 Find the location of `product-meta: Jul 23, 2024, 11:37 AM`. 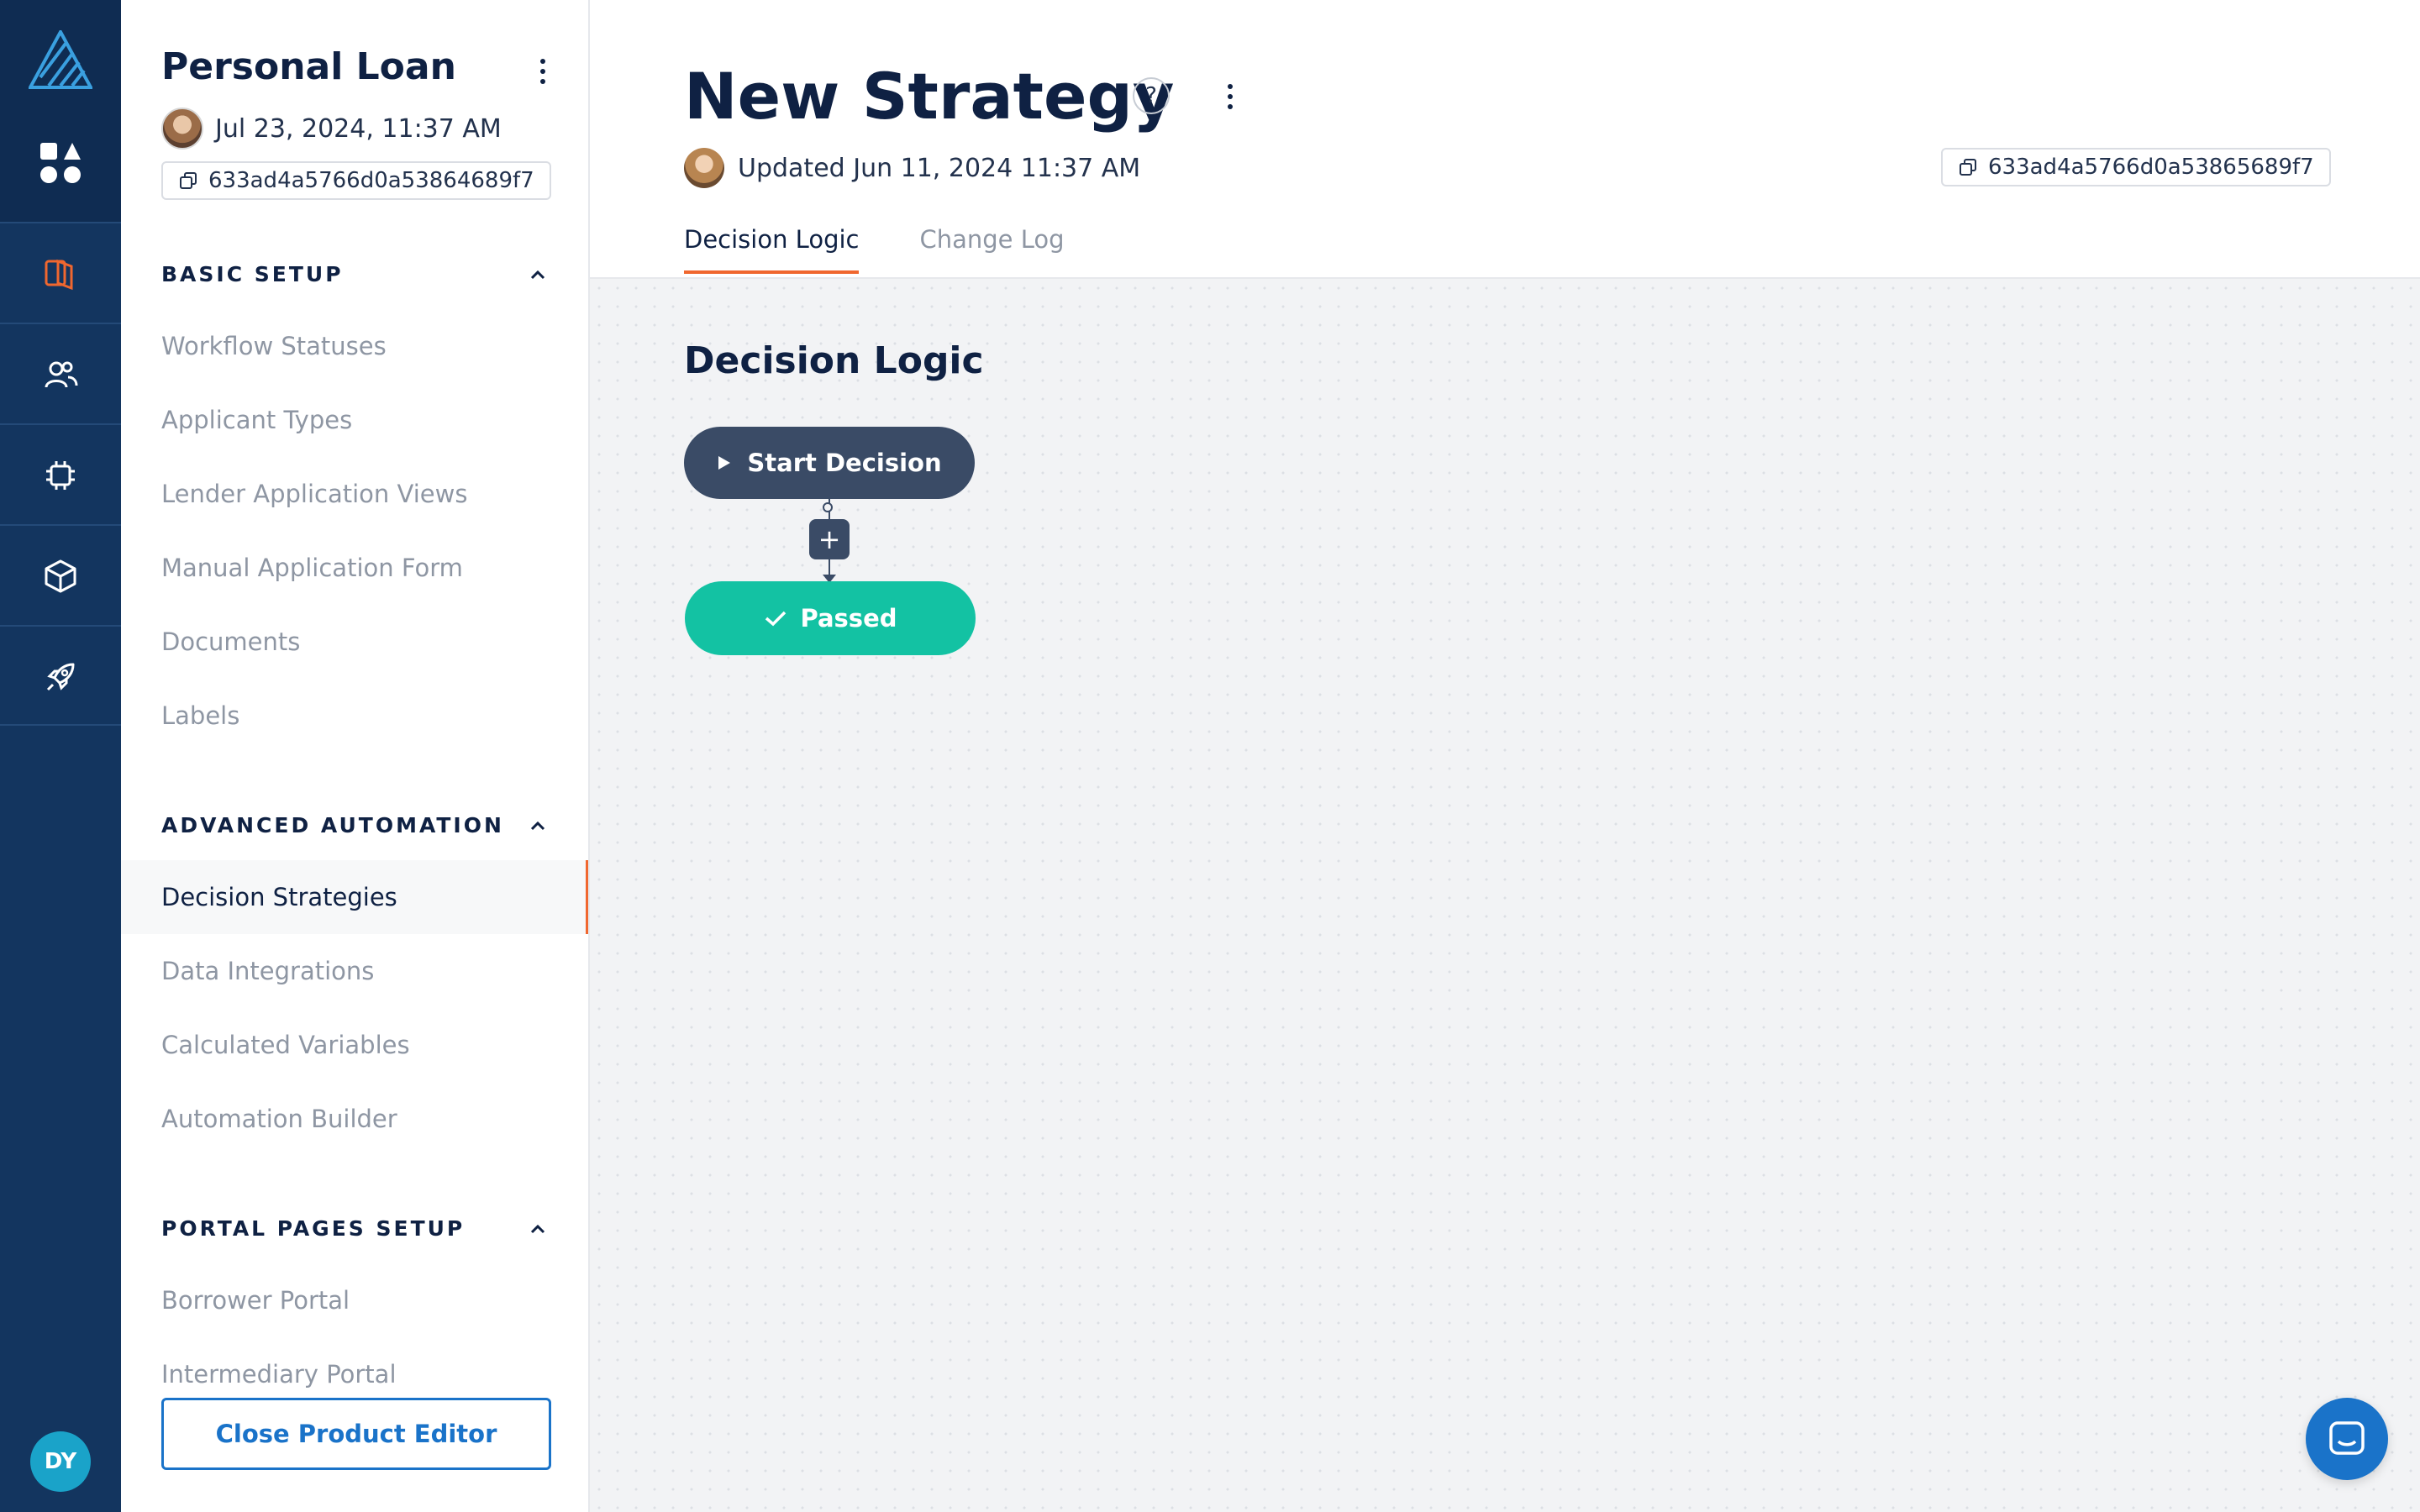

product-meta: Jul 23, 2024, 11:37 AM is located at coordinates (331, 129).